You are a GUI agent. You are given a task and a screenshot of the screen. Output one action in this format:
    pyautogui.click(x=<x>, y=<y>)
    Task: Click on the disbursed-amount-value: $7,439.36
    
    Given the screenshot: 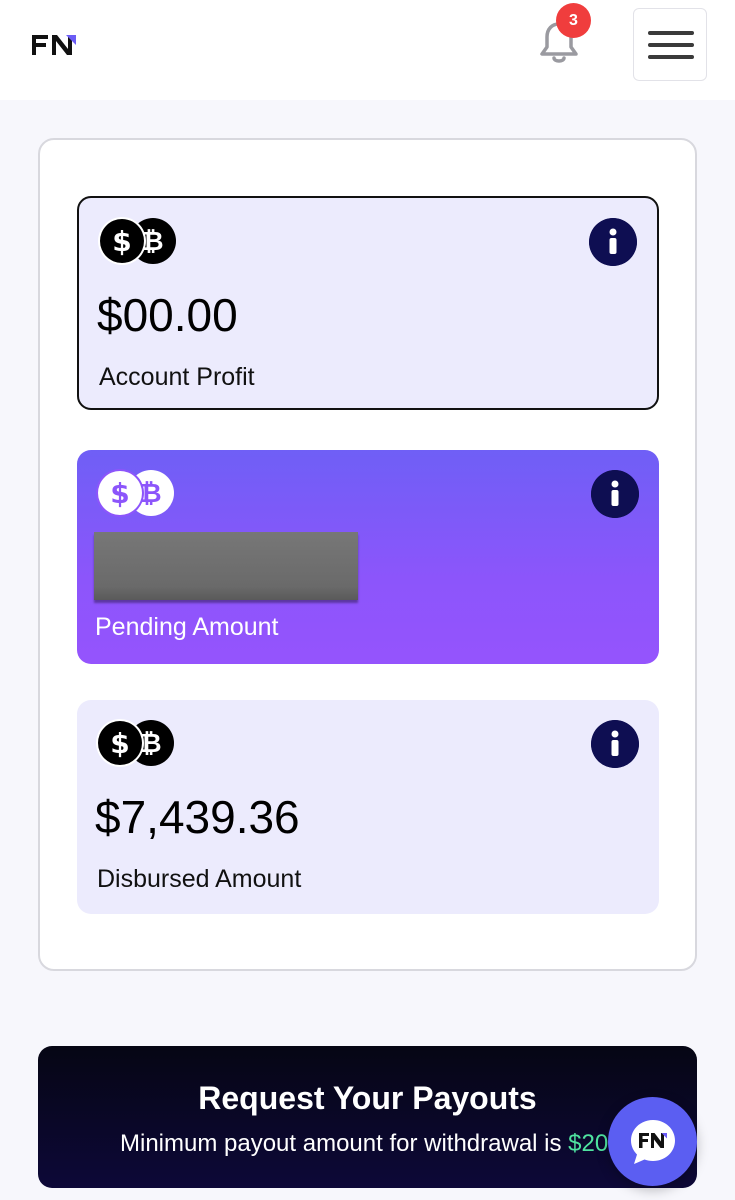 What is the action you would take?
    pyautogui.click(x=197, y=817)
    